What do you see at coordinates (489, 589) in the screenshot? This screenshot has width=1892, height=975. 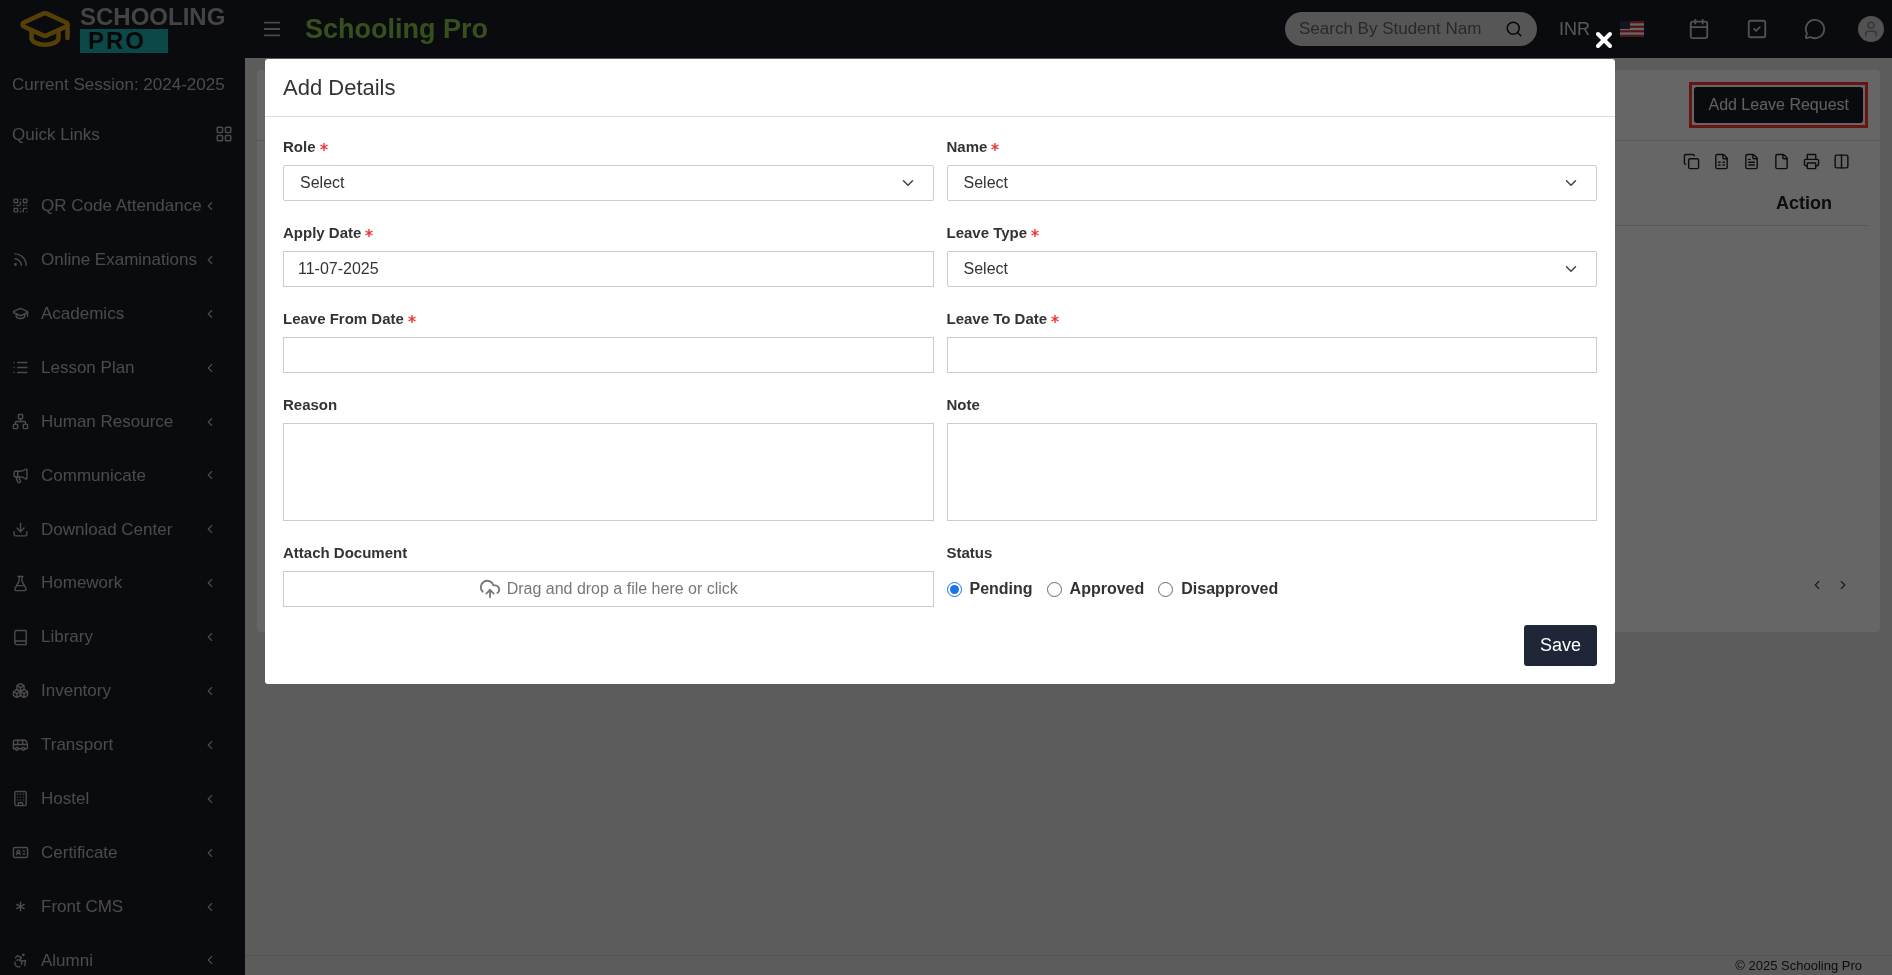 I see `cloud-upload-icon` at bounding box center [489, 589].